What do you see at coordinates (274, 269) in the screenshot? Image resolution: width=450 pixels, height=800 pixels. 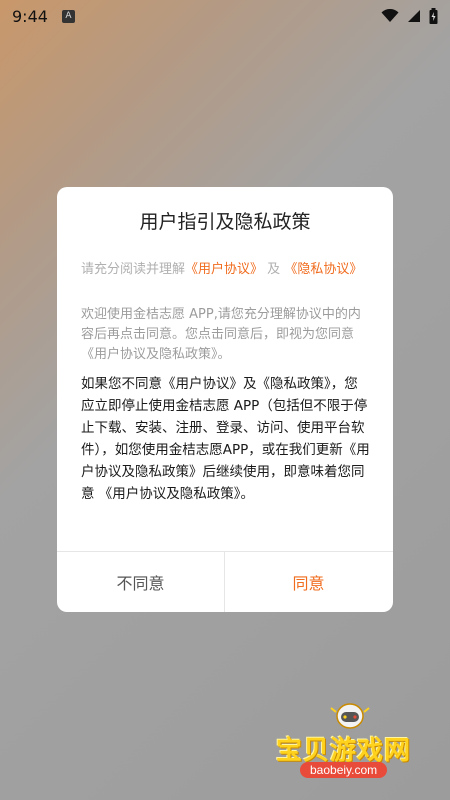 I see `intro-mid: 及` at bounding box center [274, 269].